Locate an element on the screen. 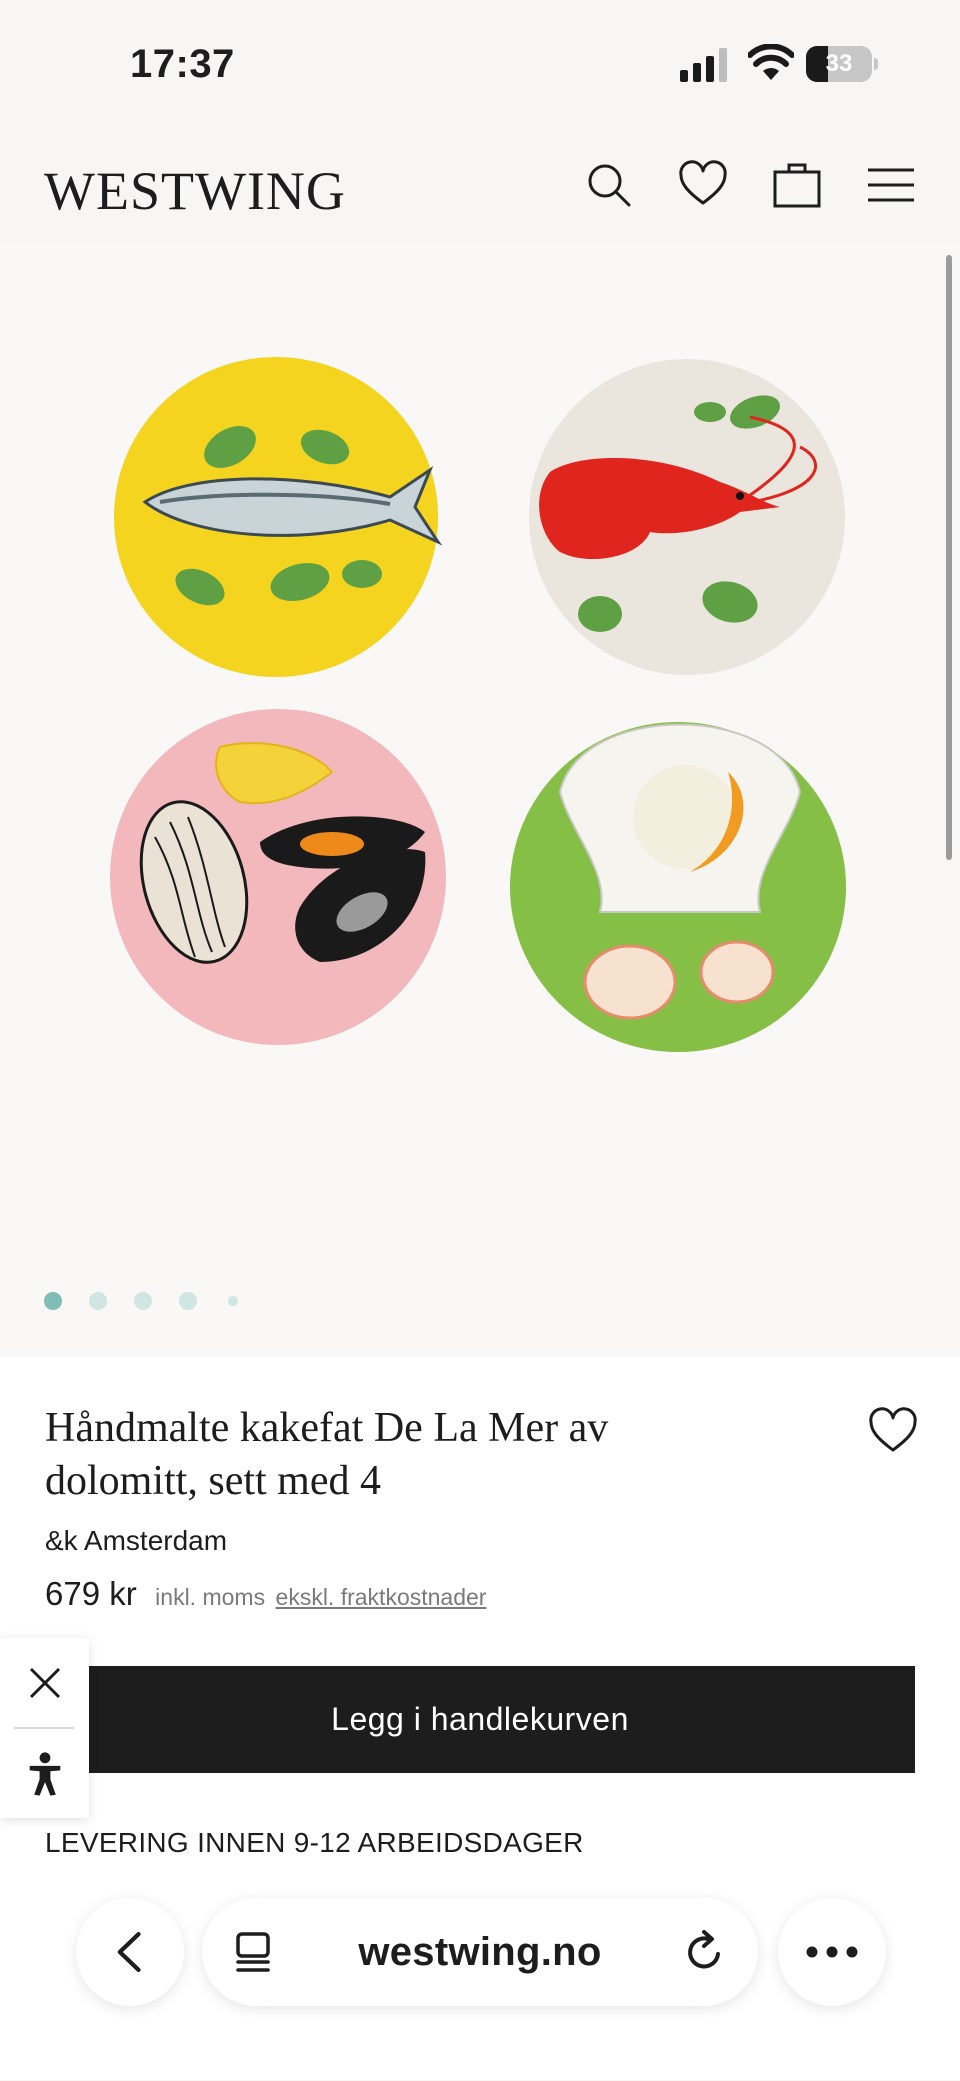  bag-icon is located at coordinates (797, 185).